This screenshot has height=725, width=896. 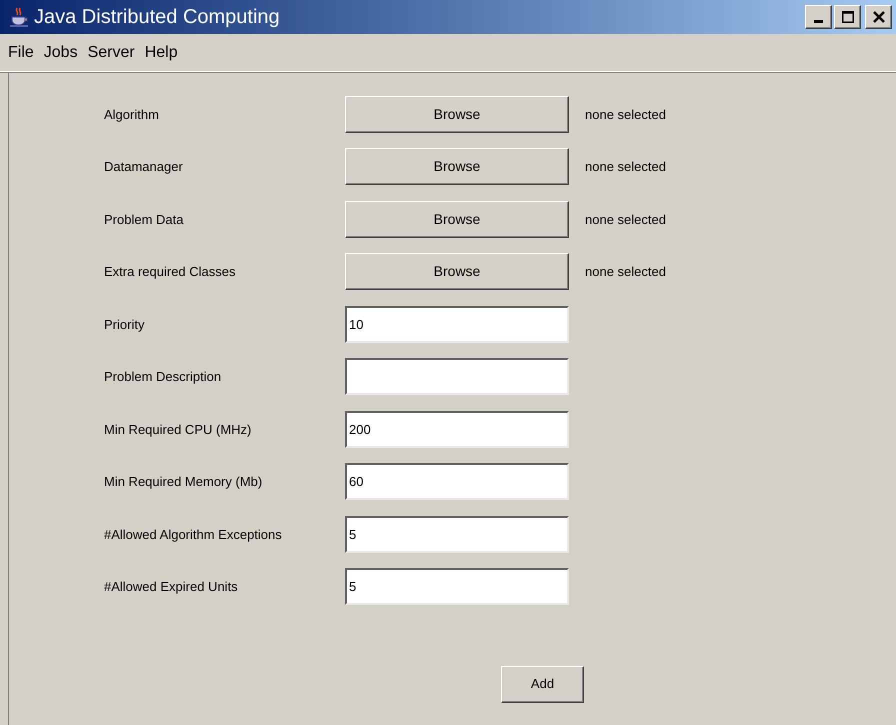 I want to click on field-label: Min Required Memory (Mb), so click(x=183, y=482).